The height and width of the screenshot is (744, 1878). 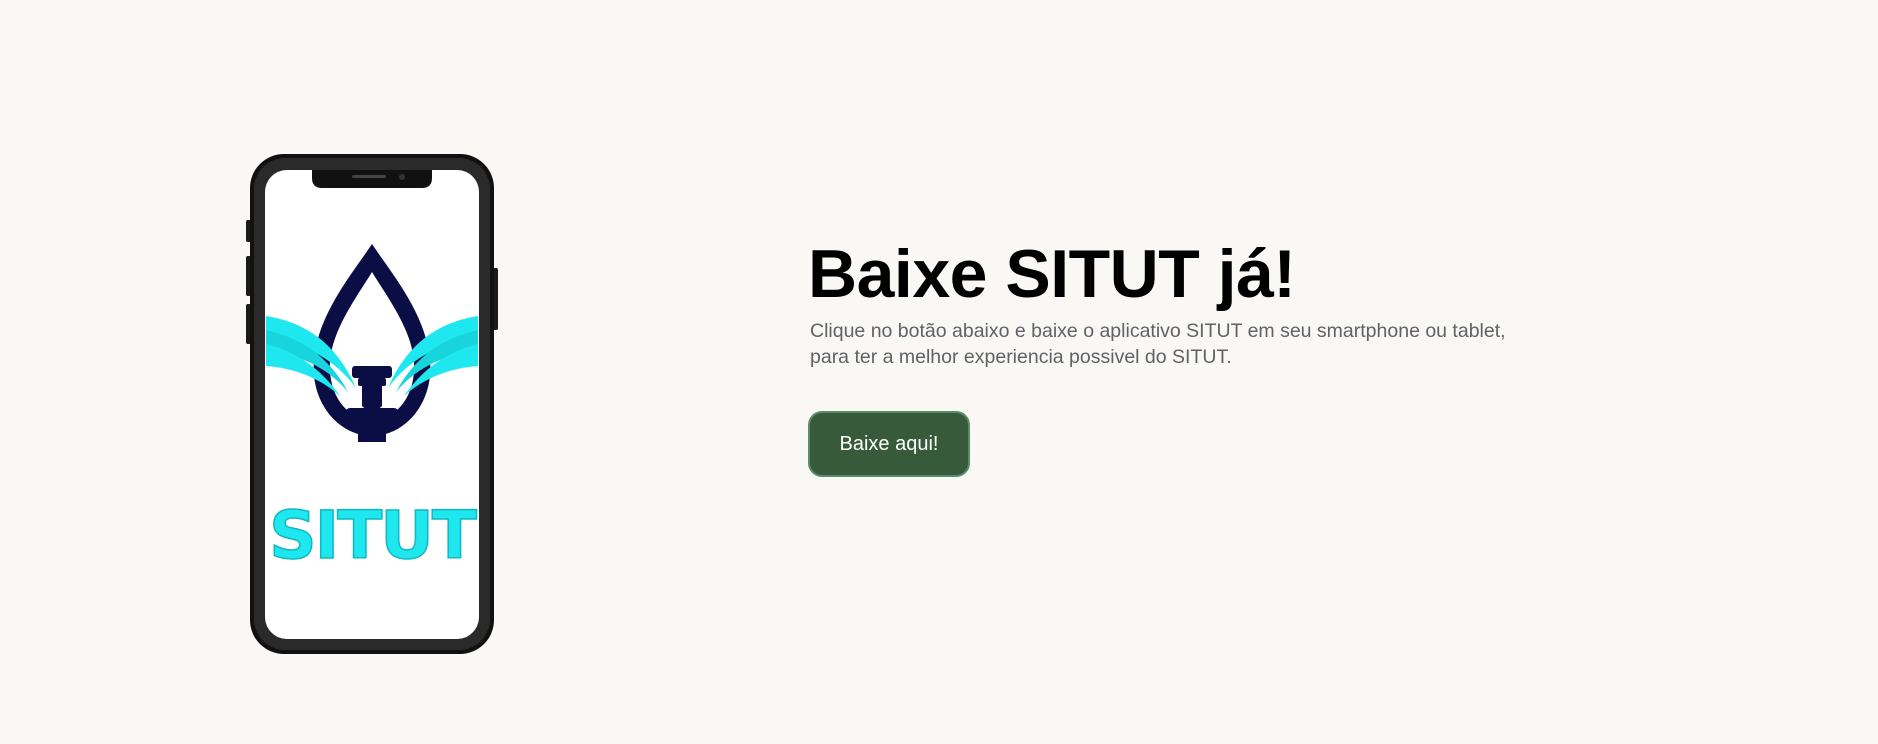 I want to click on smartphone-illustration: SITUT, so click(x=372, y=404).